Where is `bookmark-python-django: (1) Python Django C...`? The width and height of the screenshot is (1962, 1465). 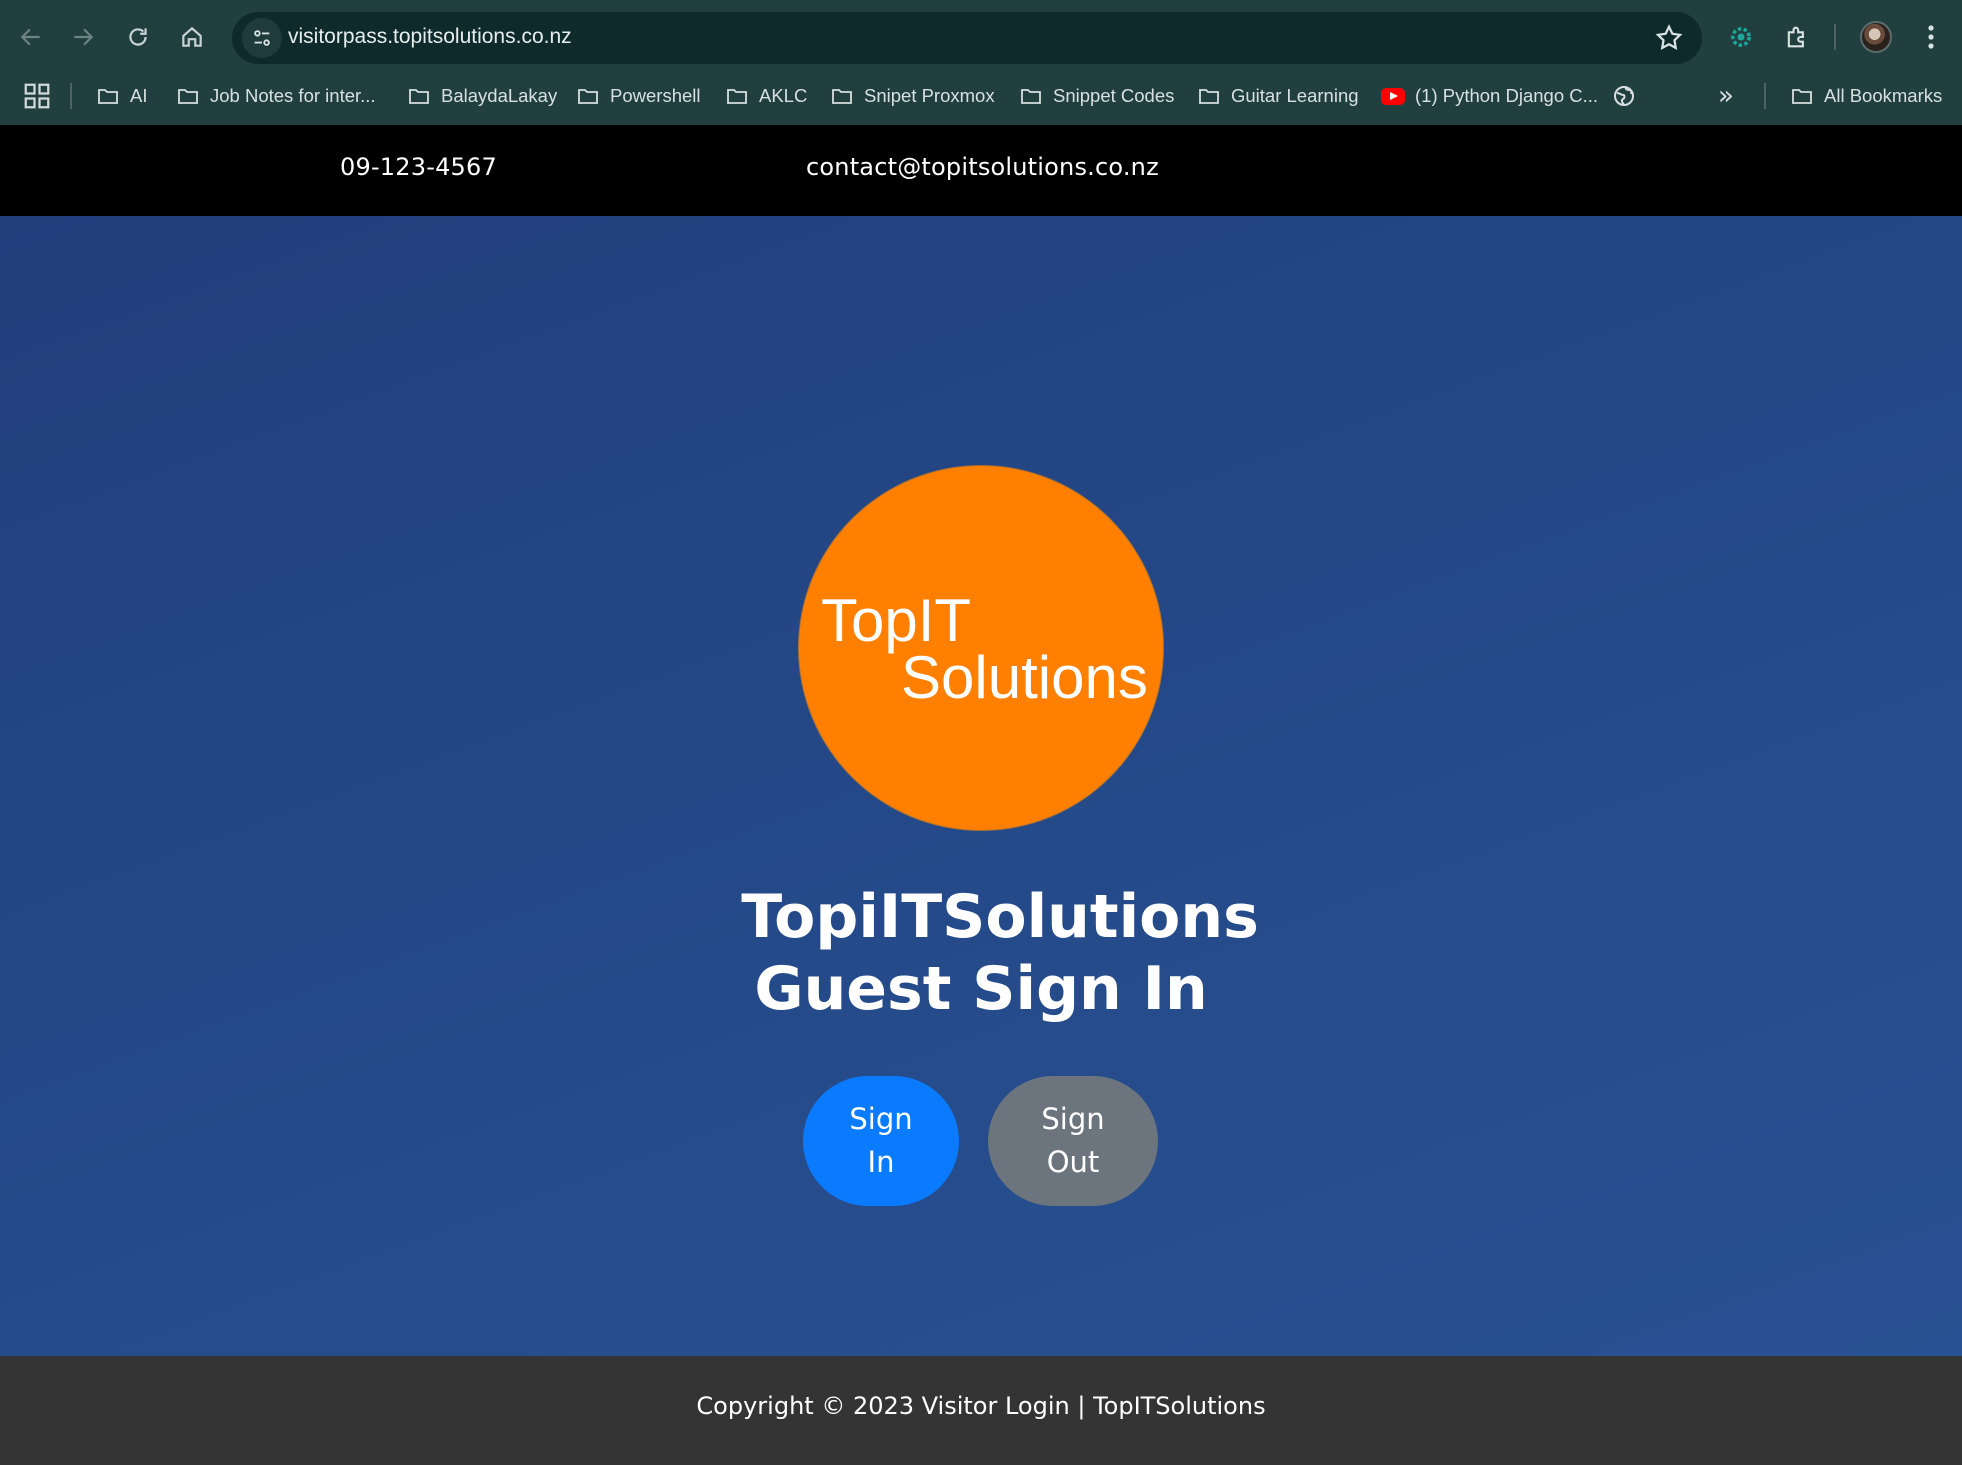 bookmark-python-django: (1) Python Django C... is located at coordinates (1489, 96).